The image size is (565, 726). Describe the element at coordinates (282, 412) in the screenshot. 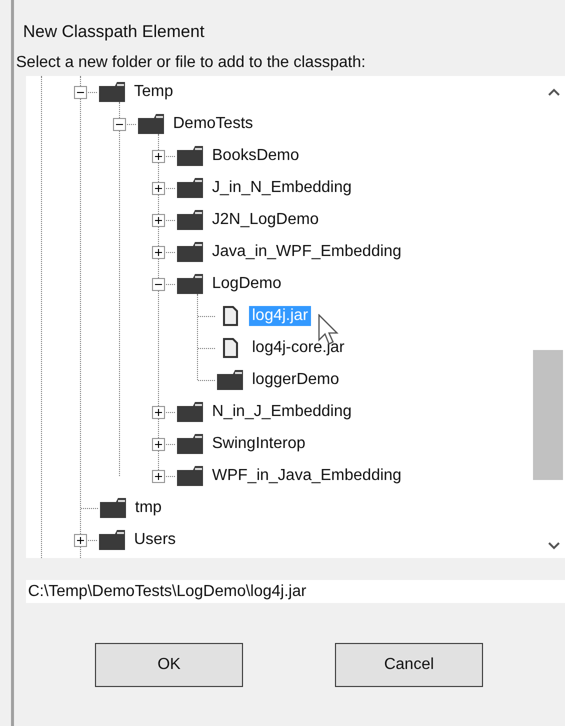

I see `tree-item: N_in_J_Embedding` at that location.